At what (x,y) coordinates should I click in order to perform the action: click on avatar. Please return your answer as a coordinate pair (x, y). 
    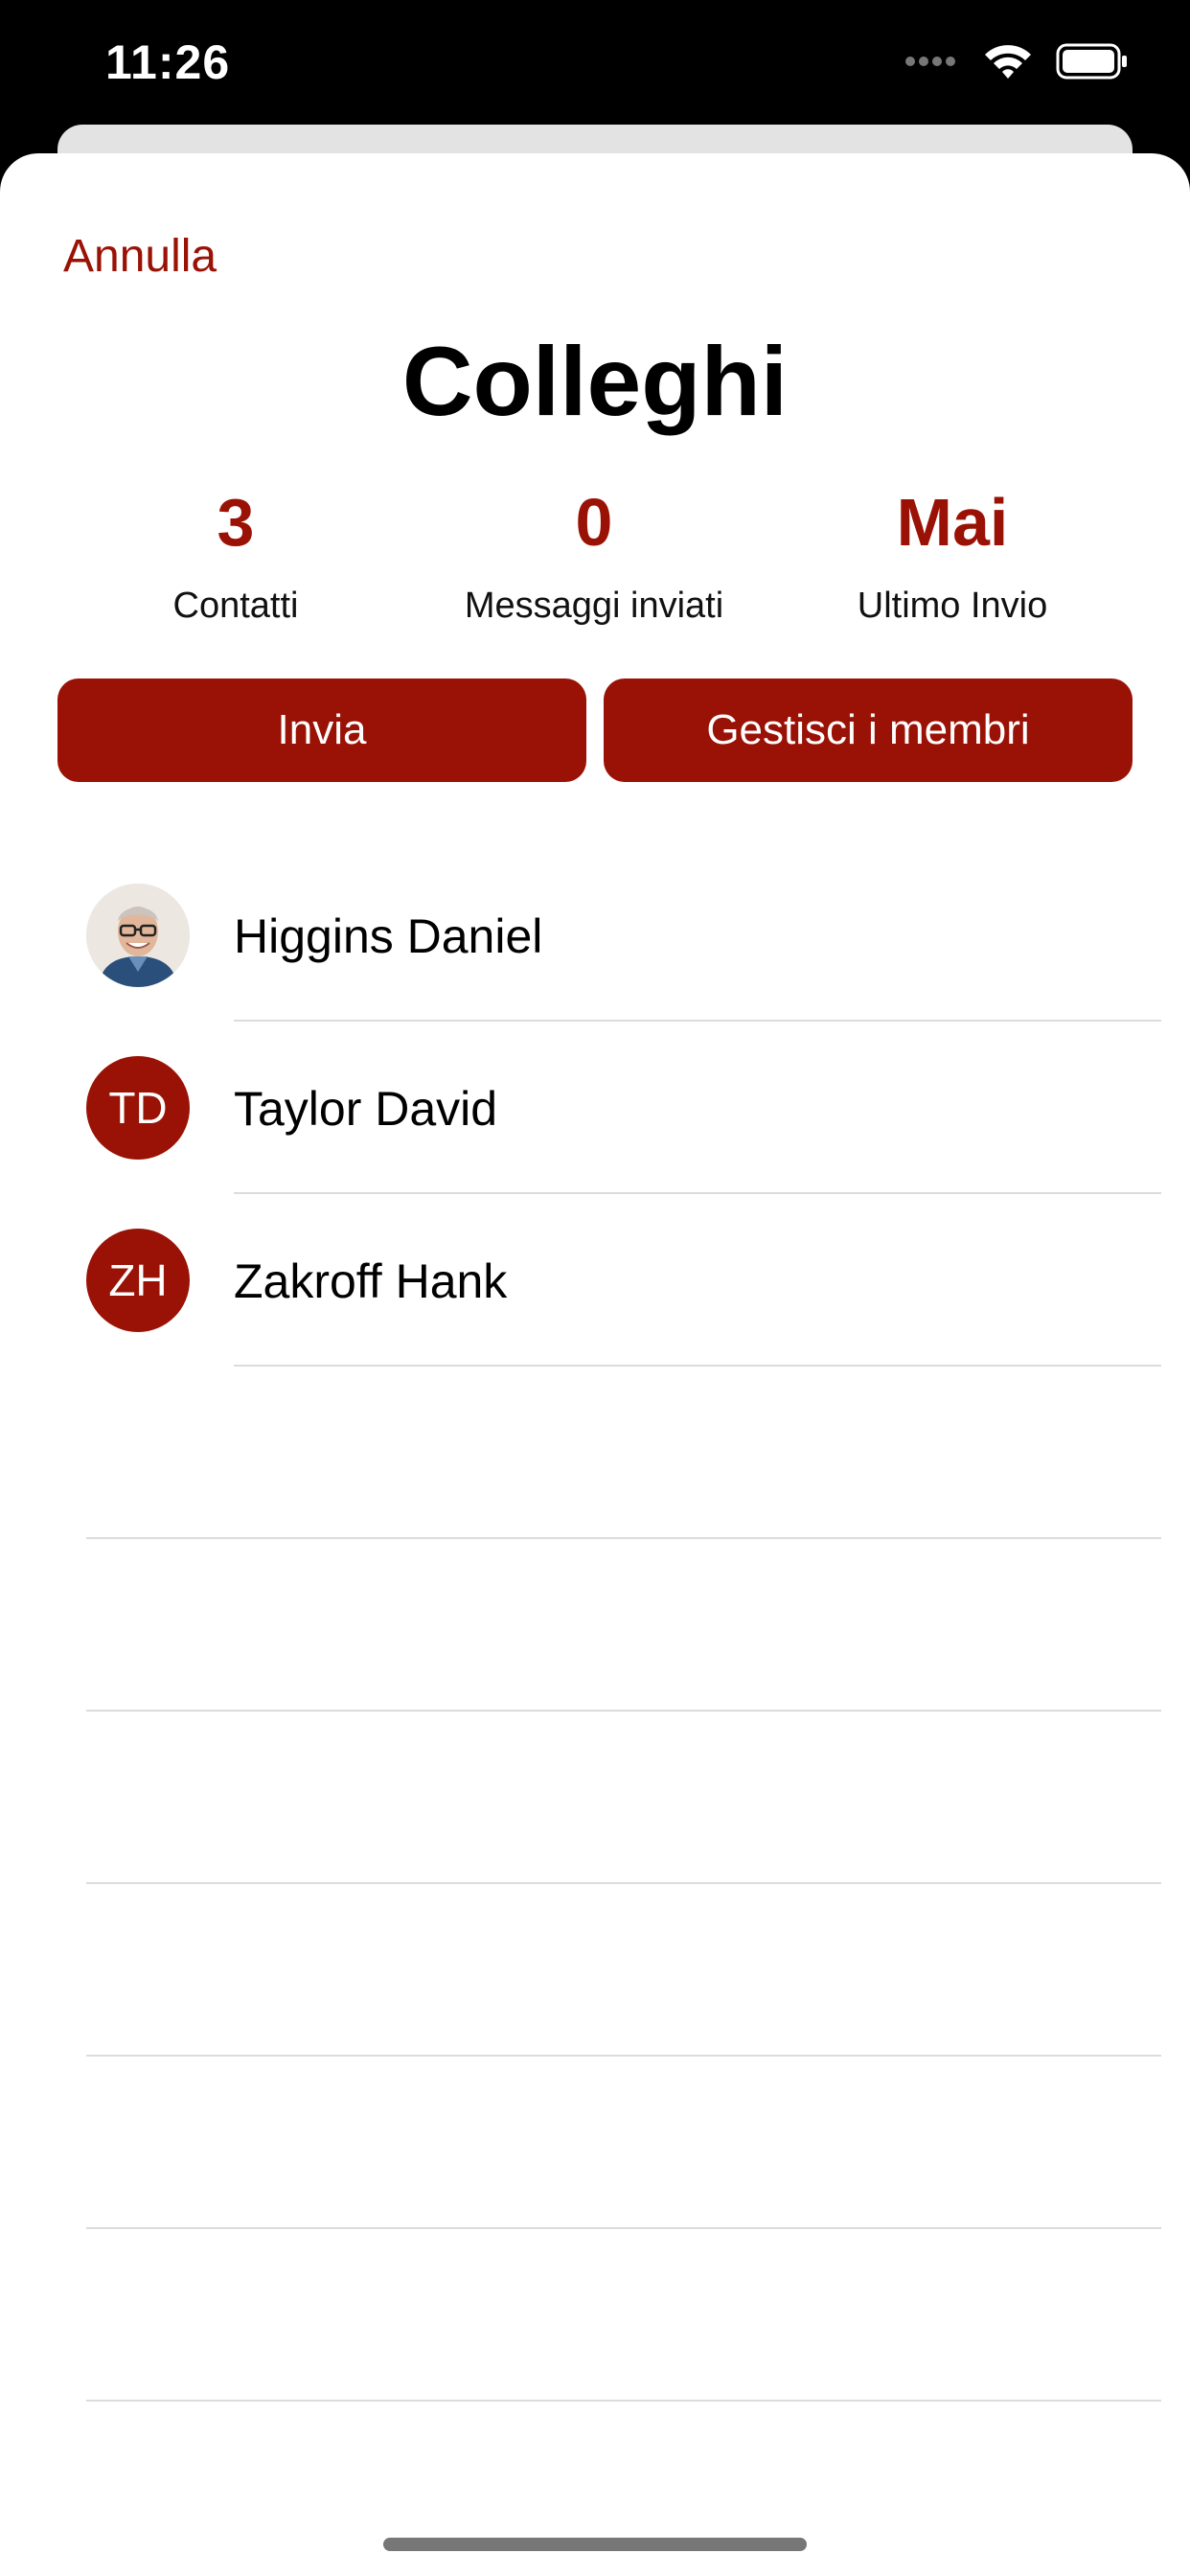
    Looking at the image, I should click on (138, 935).